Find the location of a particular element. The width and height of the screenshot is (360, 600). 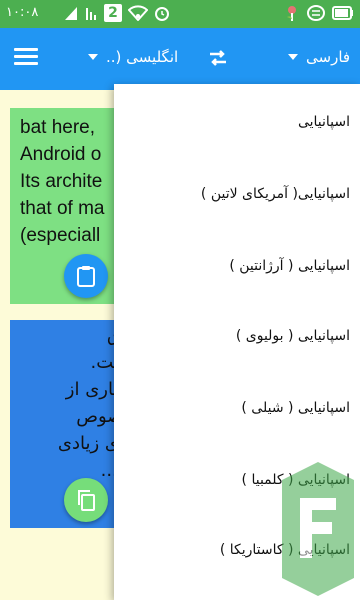

alarm-icon is located at coordinates (162, 14).